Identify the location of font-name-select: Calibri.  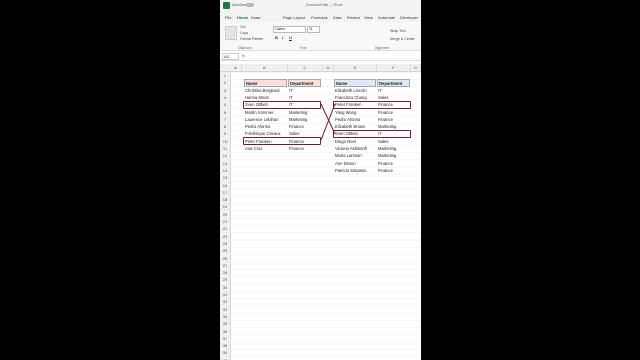
(289, 29).